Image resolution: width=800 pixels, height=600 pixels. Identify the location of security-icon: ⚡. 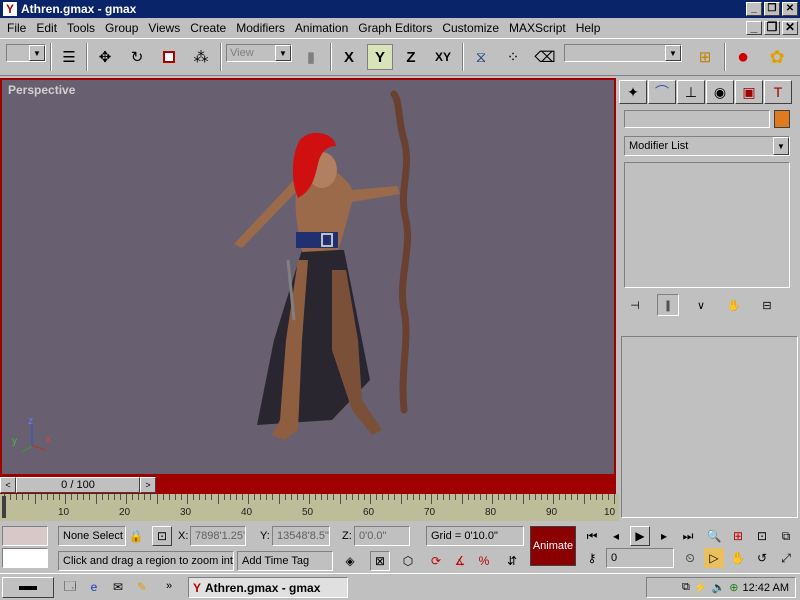
(701, 587).